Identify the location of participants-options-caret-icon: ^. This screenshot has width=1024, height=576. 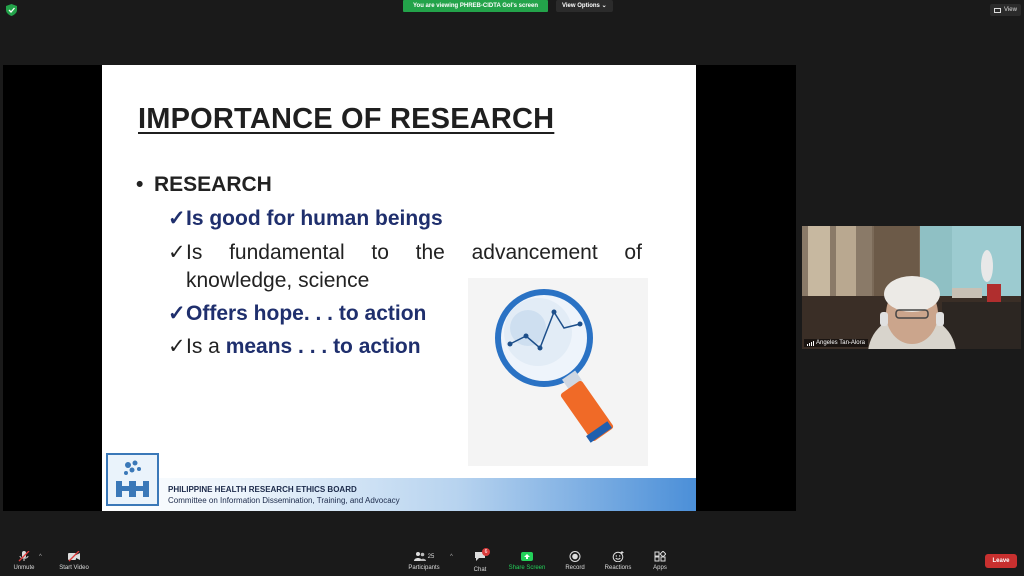
(451, 557).